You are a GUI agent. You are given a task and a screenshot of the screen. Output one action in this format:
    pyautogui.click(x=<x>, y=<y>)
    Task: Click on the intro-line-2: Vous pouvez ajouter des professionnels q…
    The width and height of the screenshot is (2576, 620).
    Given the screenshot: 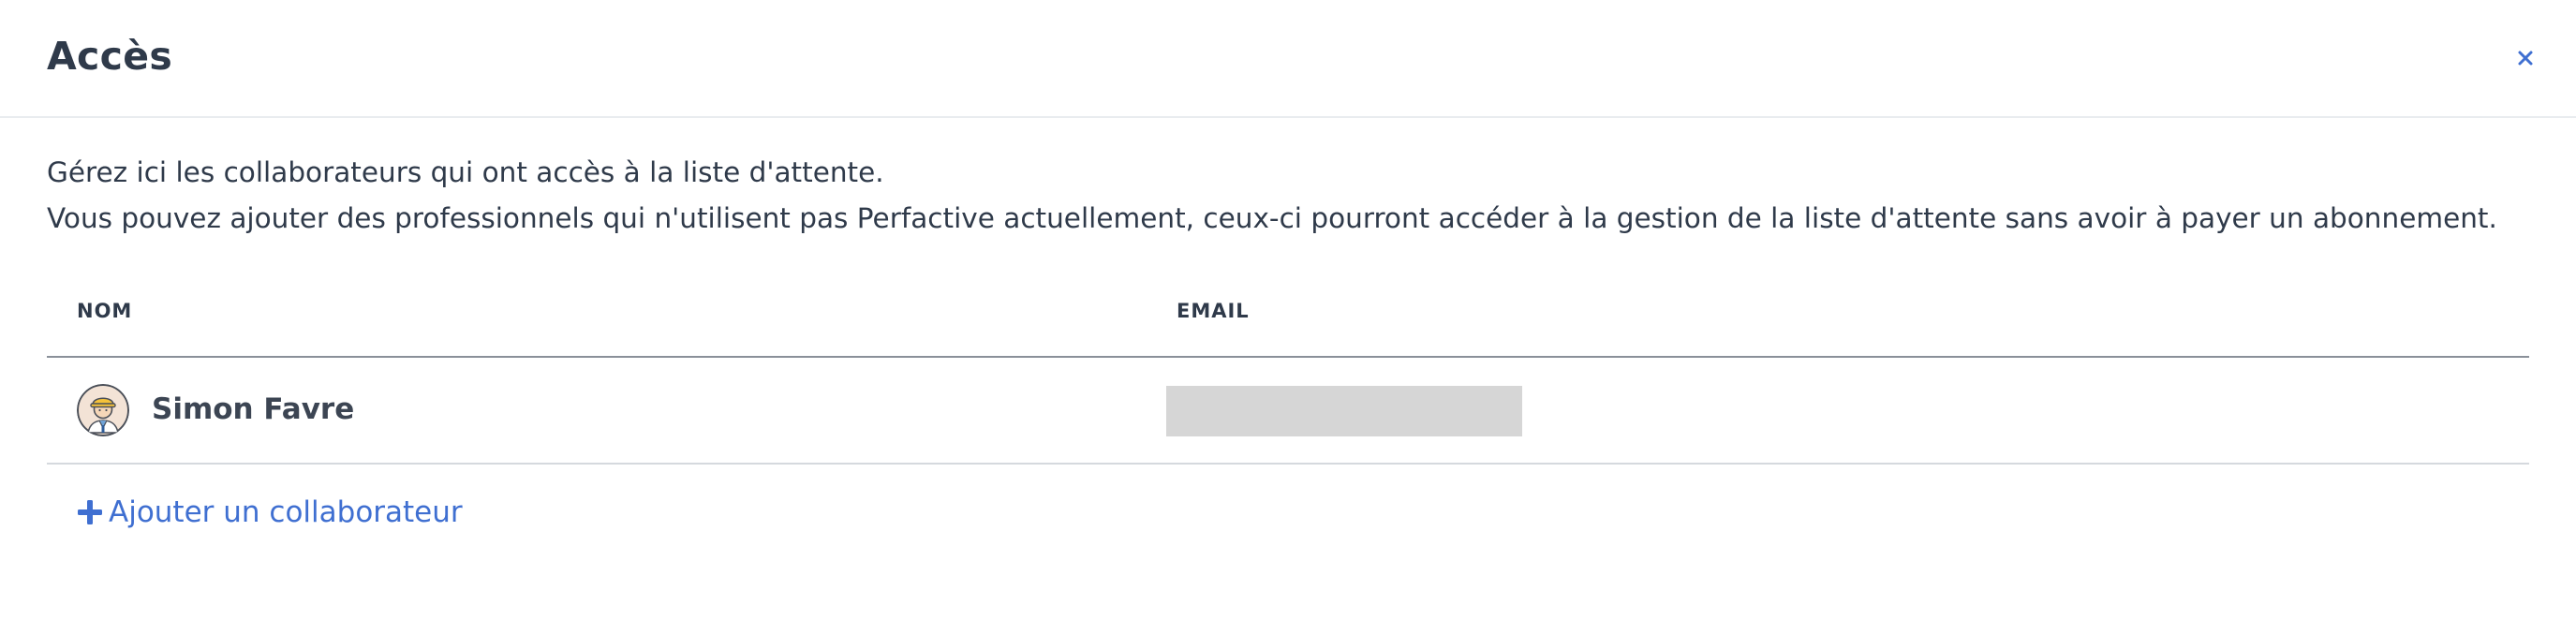 What is the action you would take?
    pyautogui.click(x=1272, y=218)
    